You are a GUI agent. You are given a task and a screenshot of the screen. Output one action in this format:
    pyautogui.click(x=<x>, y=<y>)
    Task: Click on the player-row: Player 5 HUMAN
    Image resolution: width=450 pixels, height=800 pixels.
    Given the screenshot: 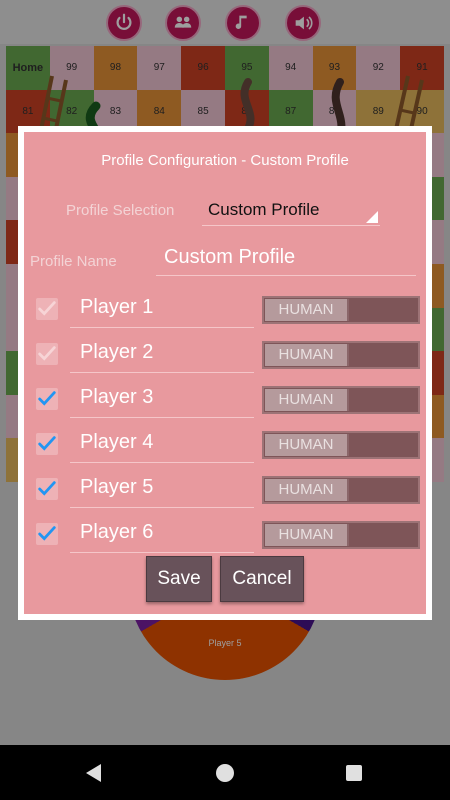 What is the action you would take?
    pyautogui.click(x=225, y=492)
    